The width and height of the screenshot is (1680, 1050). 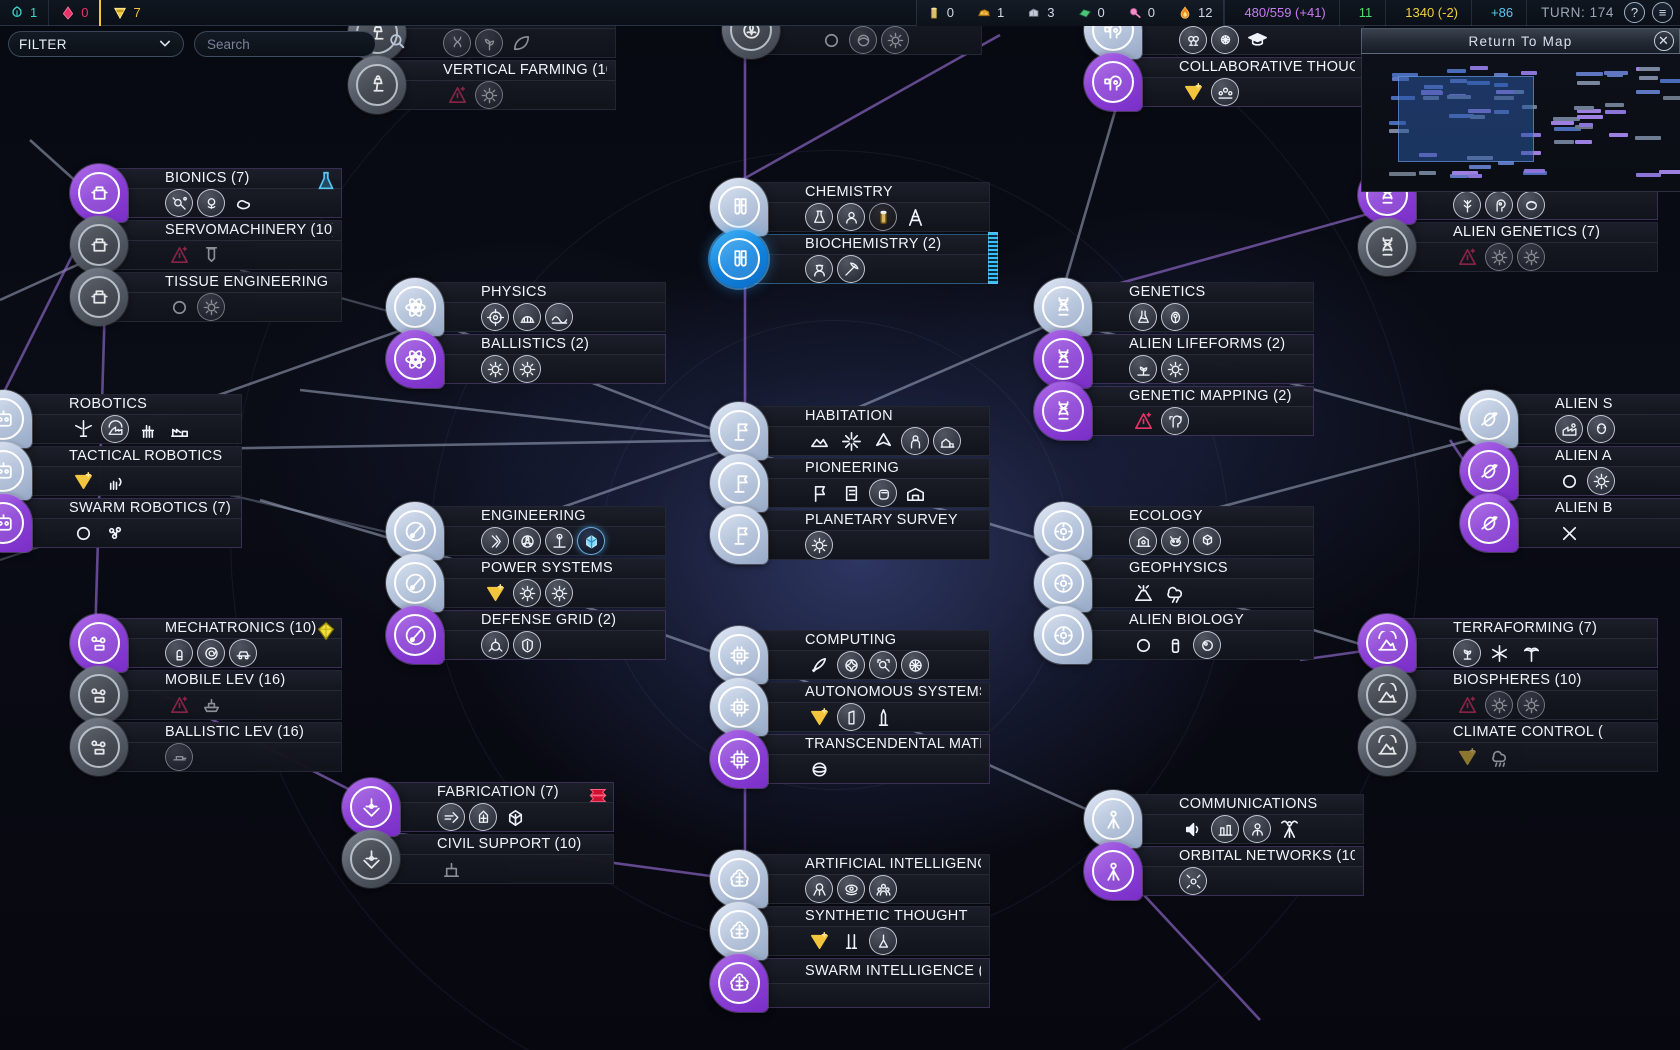 I want to click on tech-node: FABRICATION (7), so click(x=478, y=807).